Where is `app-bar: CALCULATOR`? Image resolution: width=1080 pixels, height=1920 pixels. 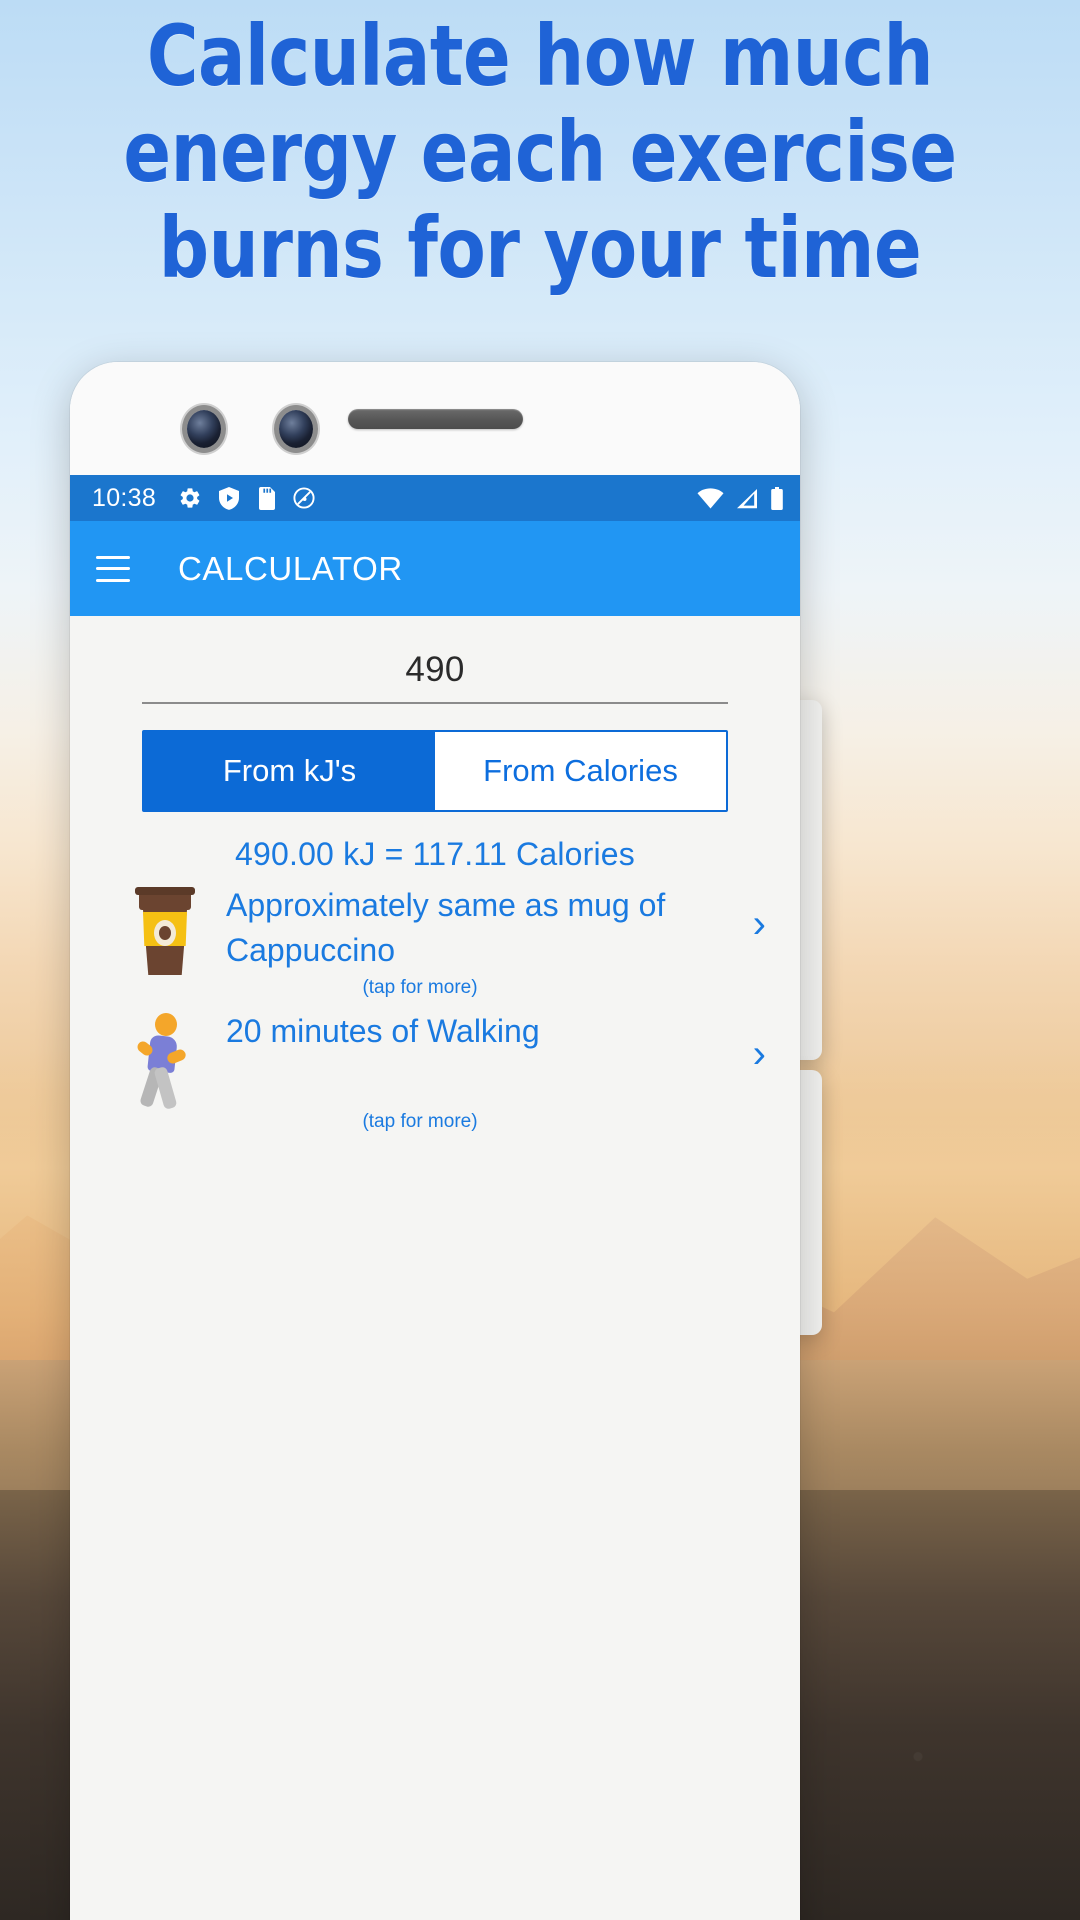
app-bar: CALCULATOR is located at coordinates (435, 568).